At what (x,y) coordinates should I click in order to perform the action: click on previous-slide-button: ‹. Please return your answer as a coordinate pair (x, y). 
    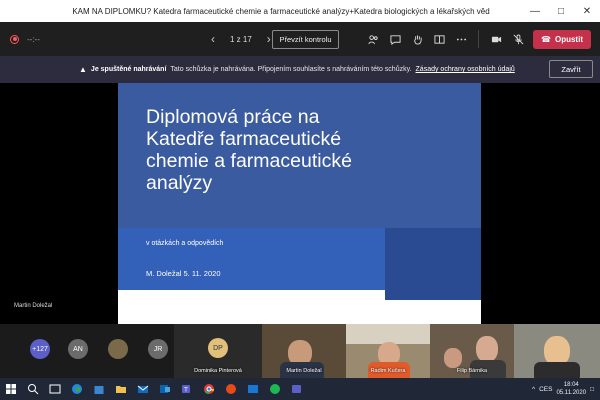
    Looking at the image, I should click on (213, 39).